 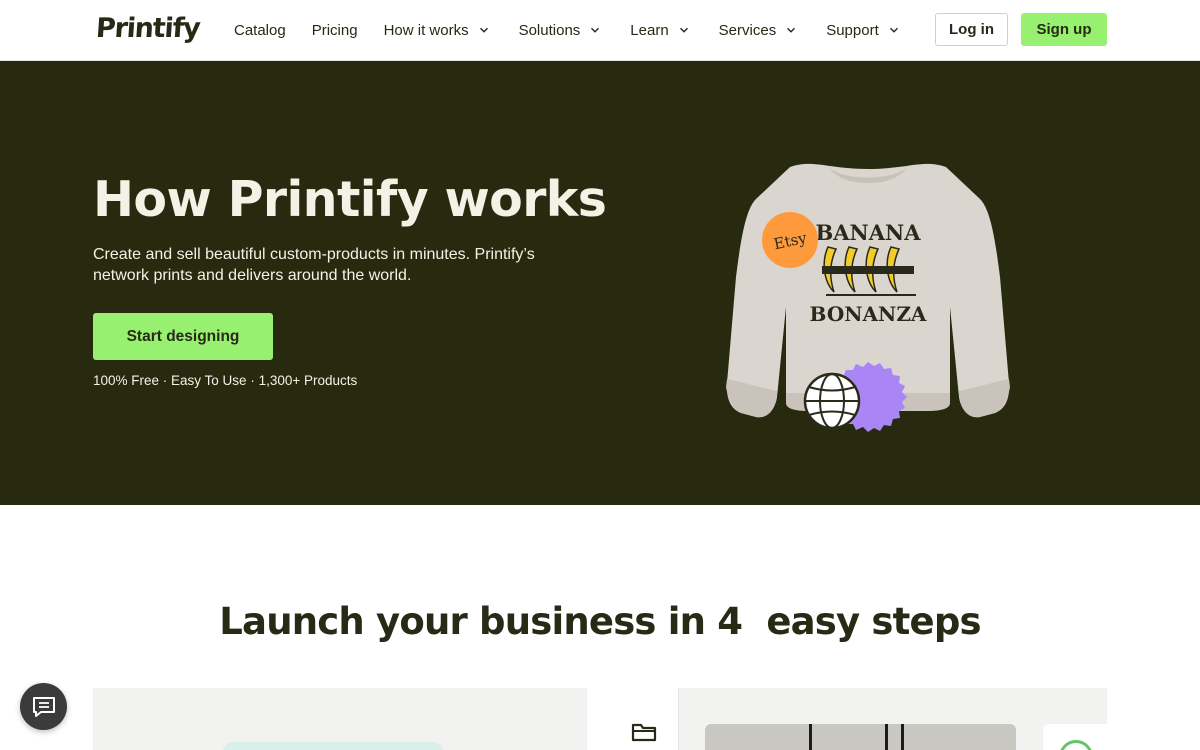 What do you see at coordinates (1064, 29) in the screenshot?
I see `signup-button: Sign up` at bounding box center [1064, 29].